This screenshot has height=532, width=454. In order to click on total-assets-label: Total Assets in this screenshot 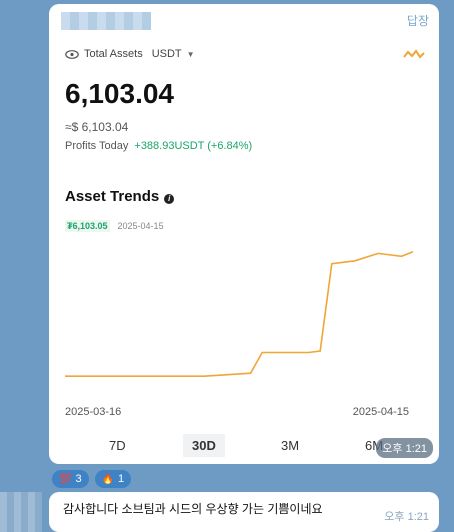, I will do `click(113, 54)`.